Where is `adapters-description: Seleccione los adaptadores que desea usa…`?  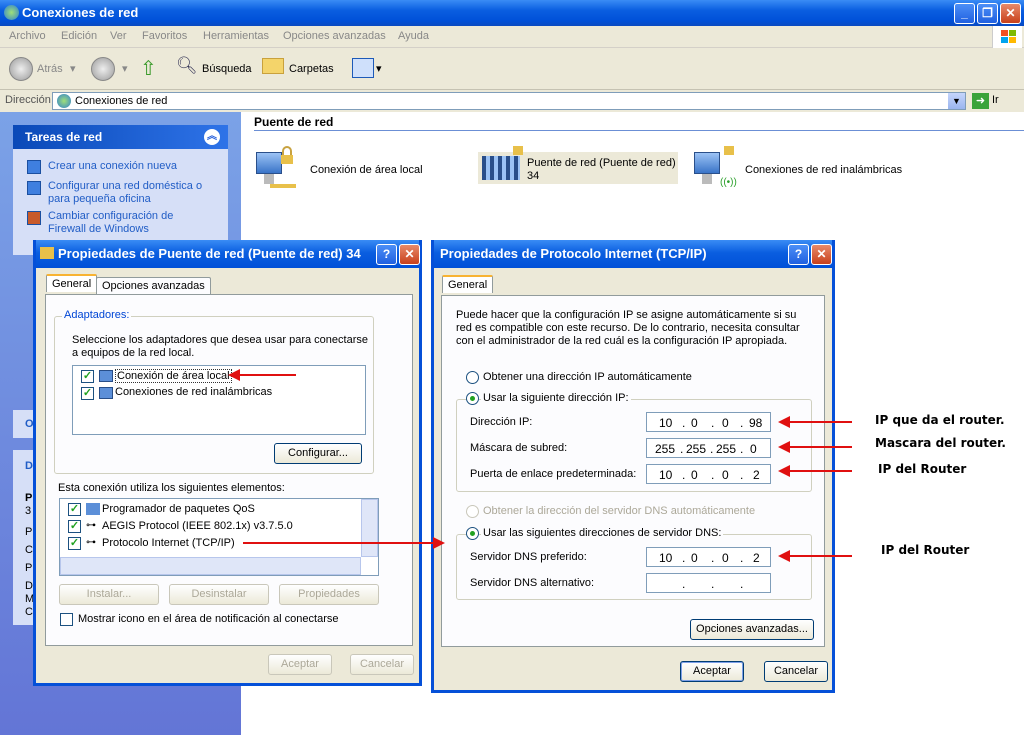
adapters-description: Seleccione los adaptadores que desea usa… is located at coordinates (220, 346).